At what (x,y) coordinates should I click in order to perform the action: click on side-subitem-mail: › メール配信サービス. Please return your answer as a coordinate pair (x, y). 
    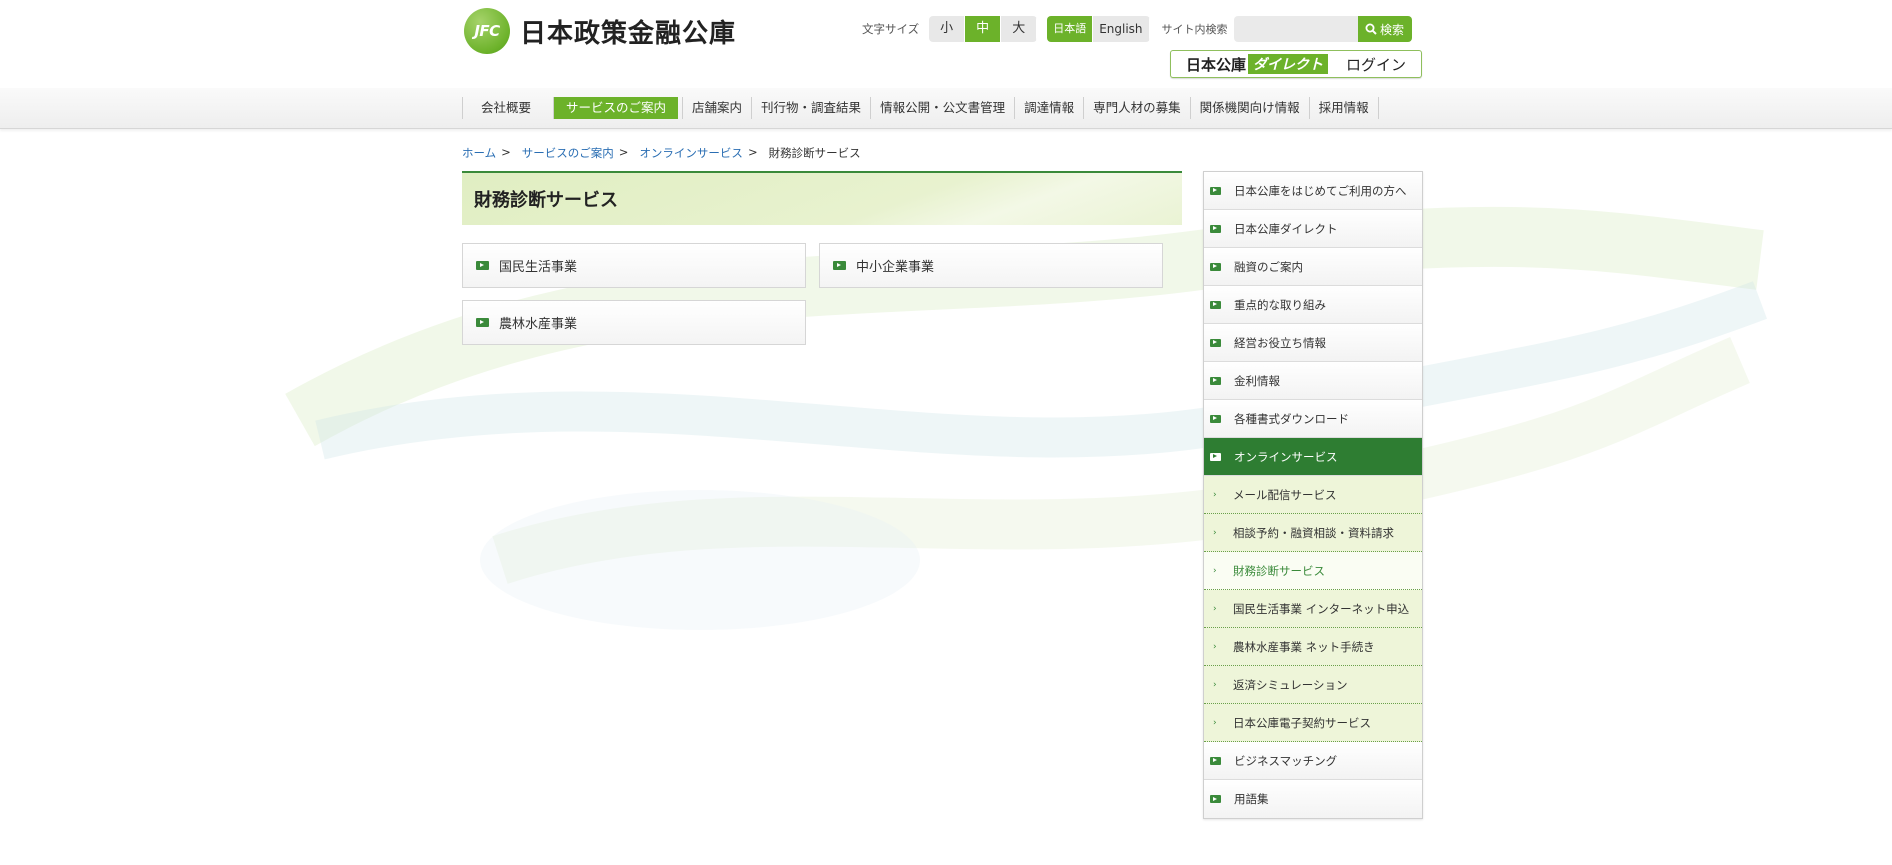
    Looking at the image, I should click on (1313, 495).